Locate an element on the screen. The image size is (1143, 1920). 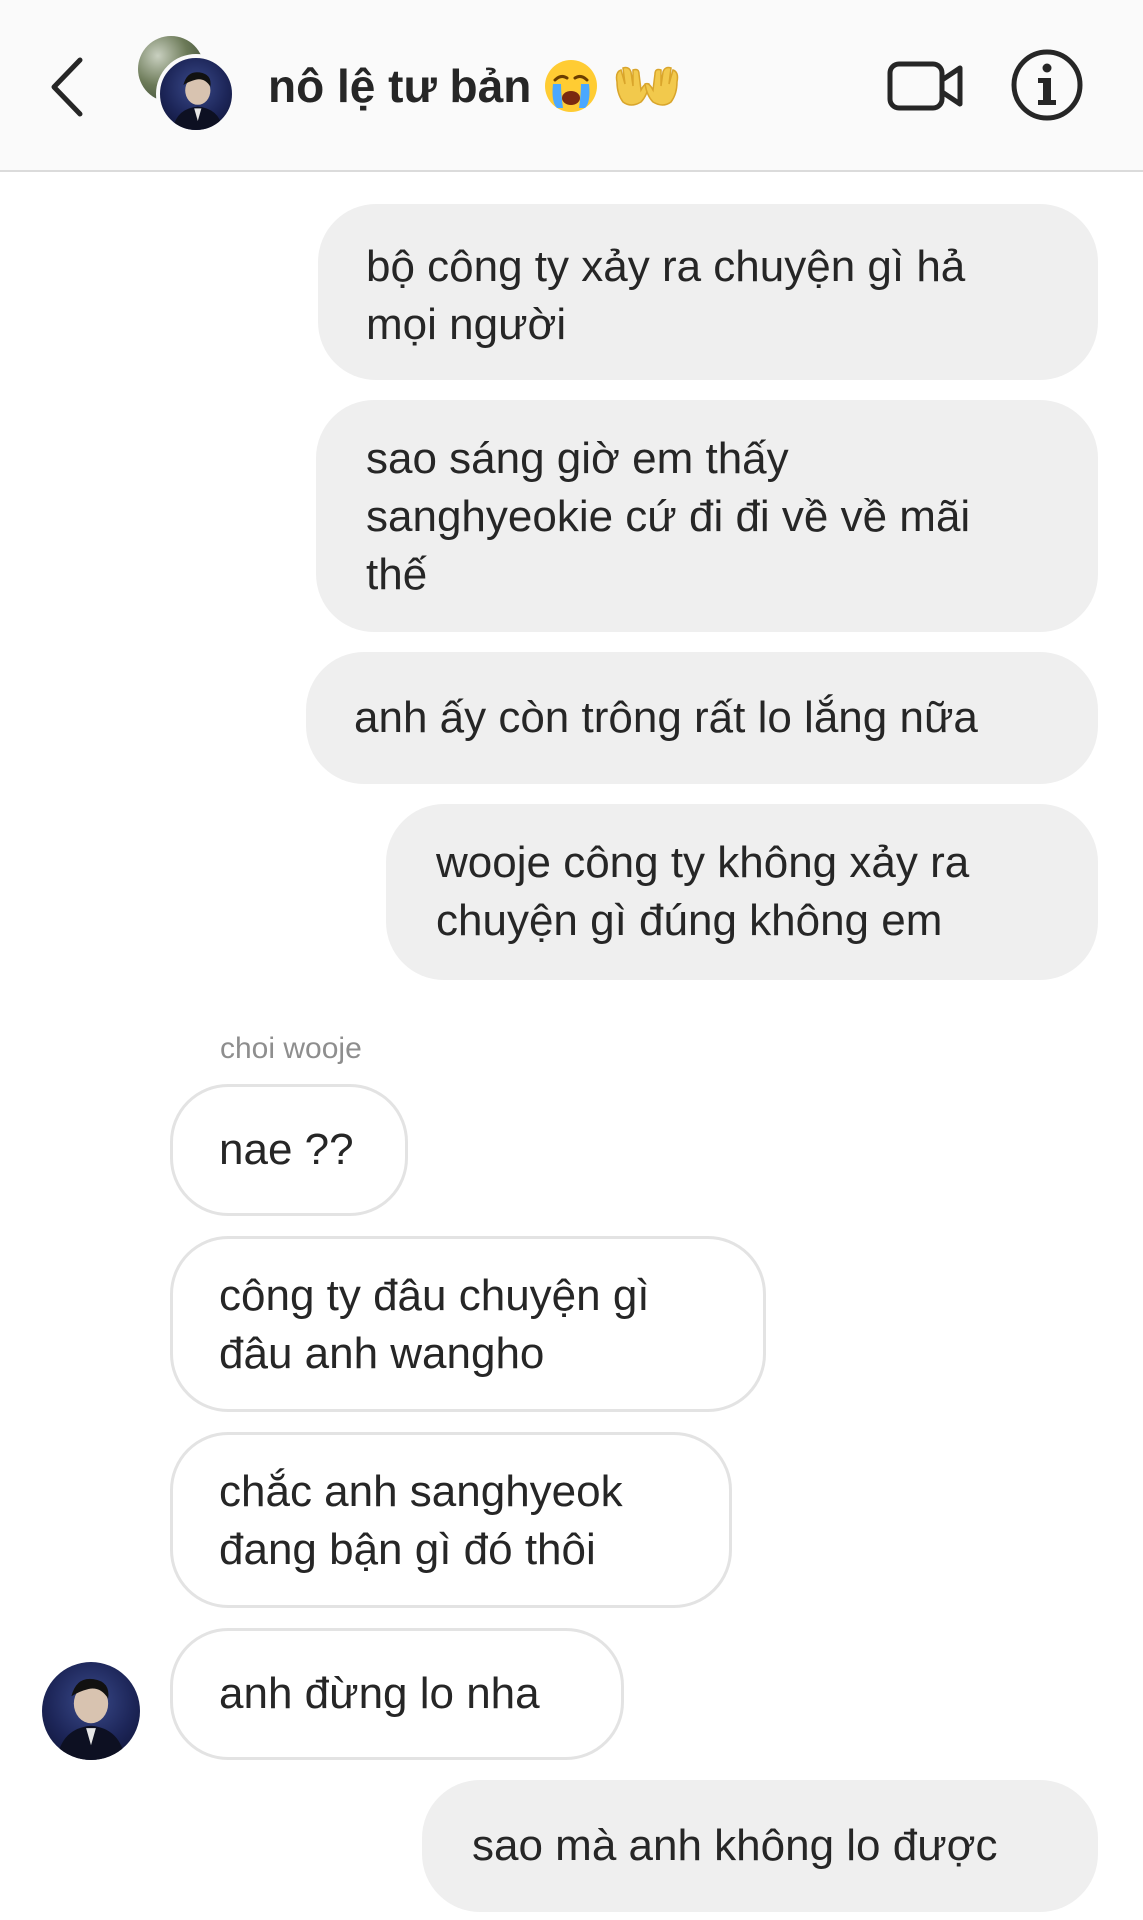
outgoing-message: bộ công ty xảy ra chuyện gì hả mọi người is located at coordinates (708, 292).